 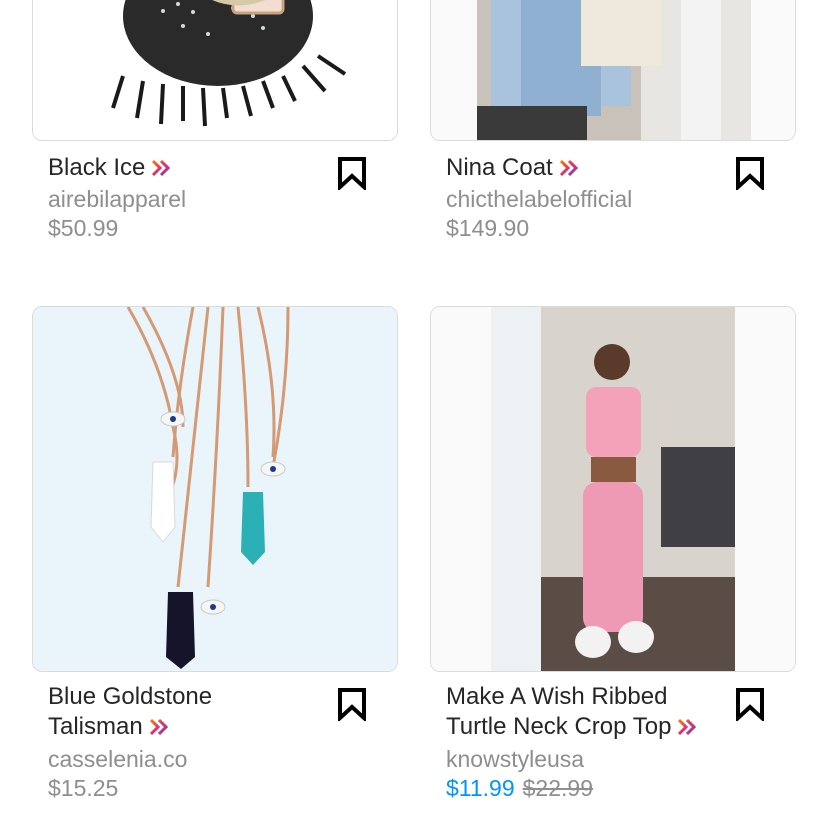 What do you see at coordinates (519, 788) in the screenshot?
I see `price: $11.99 $22.99` at bounding box center [519, 788].